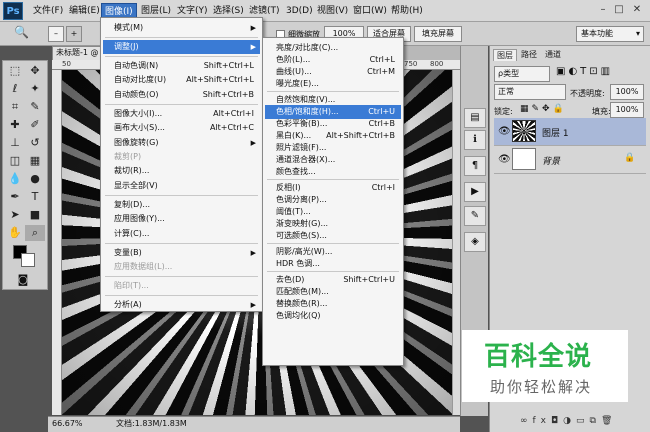 The width and height of the screenshot is (650, 432). I want to click on image-menu-item-shortcut: Alt+Ctrl+I, so click(233, 113).